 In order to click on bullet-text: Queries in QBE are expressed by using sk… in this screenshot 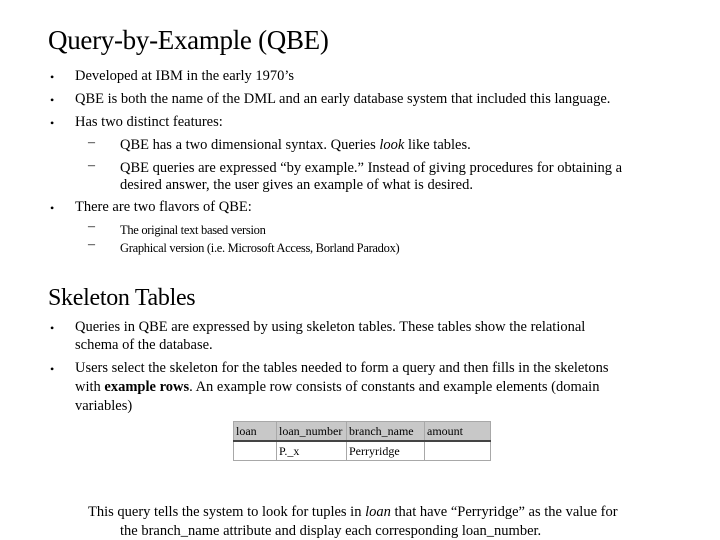, I will do `click(330, 327)`.